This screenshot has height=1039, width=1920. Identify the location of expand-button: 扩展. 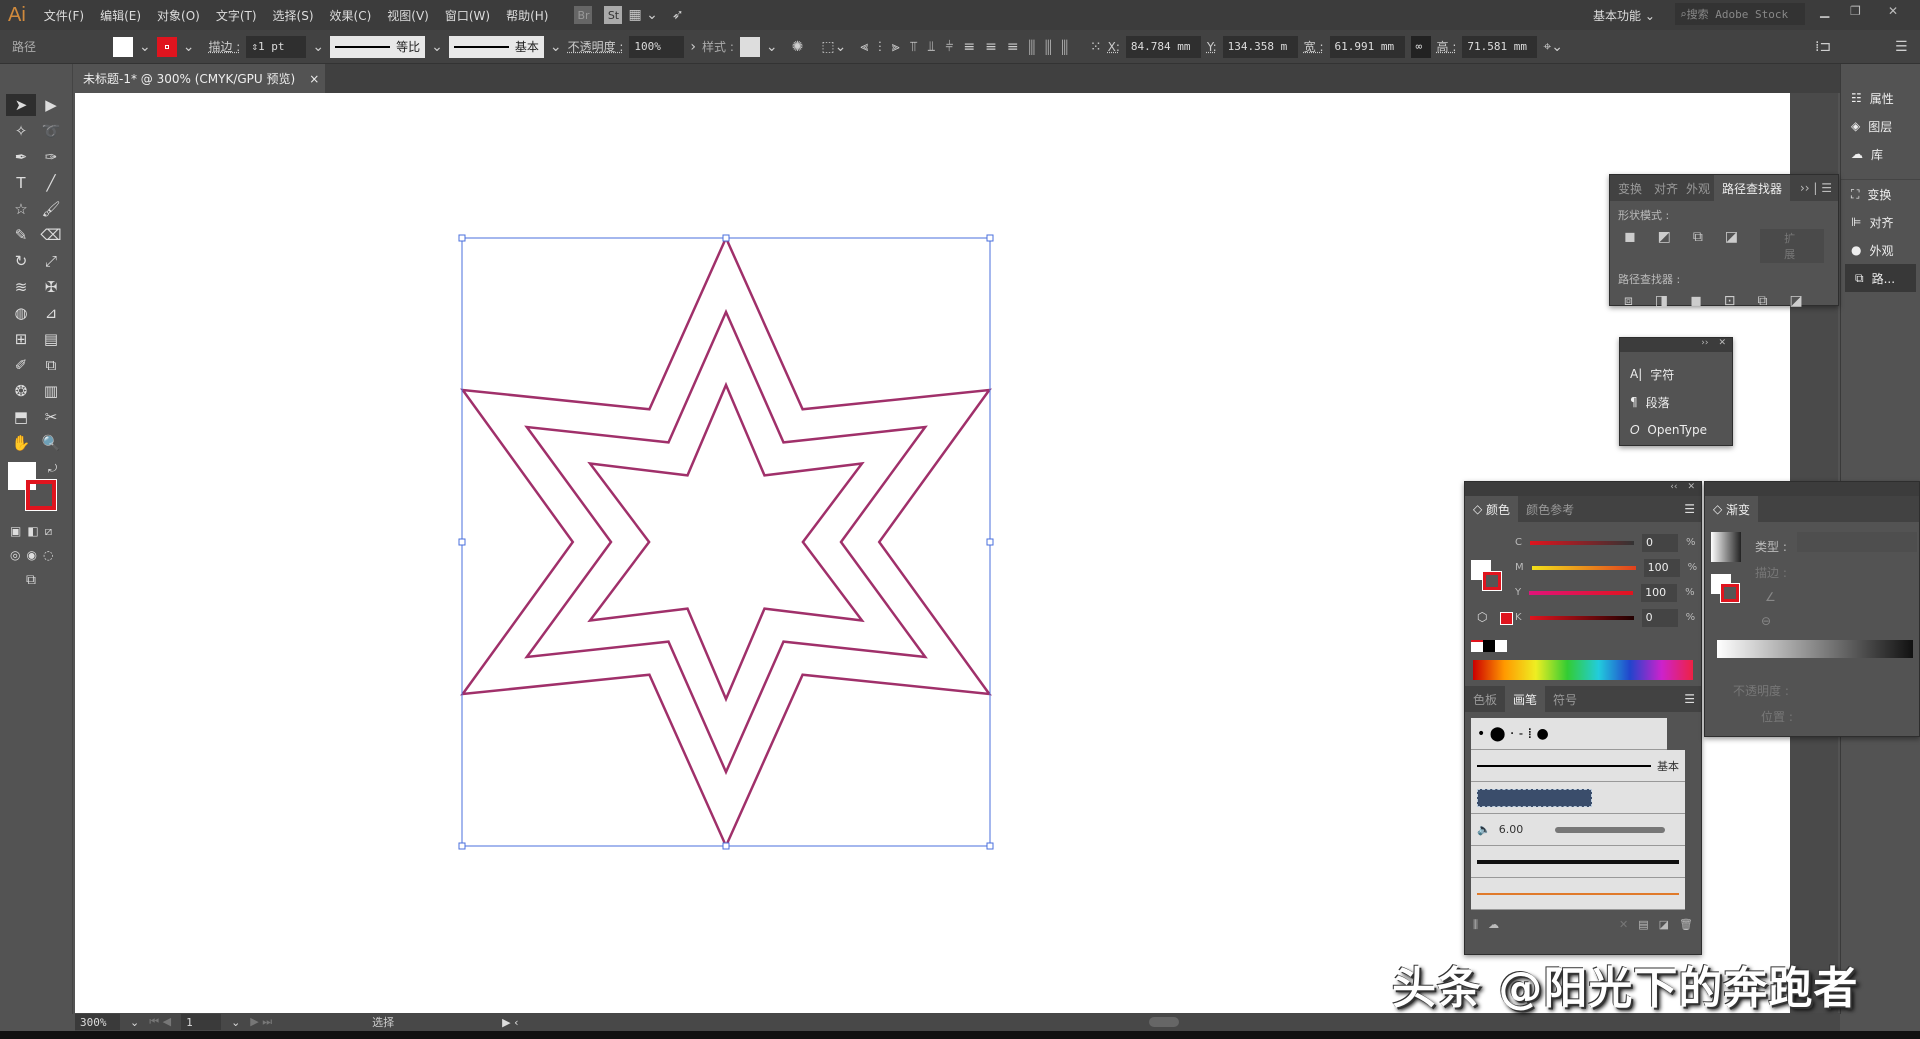
(1792, 246).